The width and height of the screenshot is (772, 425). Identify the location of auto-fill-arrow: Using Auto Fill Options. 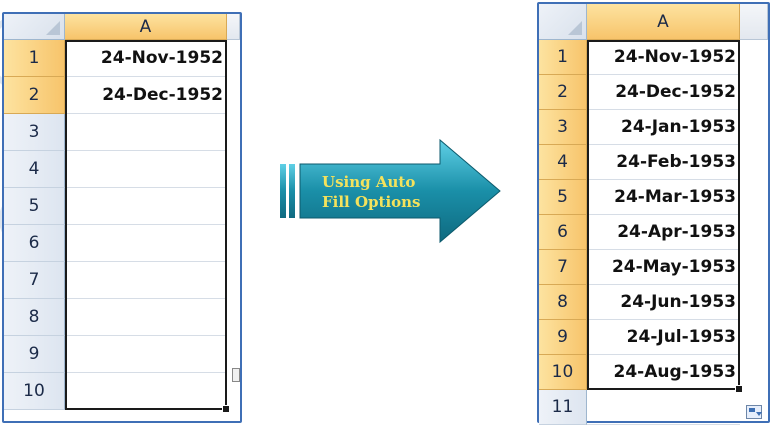
(390, 194).